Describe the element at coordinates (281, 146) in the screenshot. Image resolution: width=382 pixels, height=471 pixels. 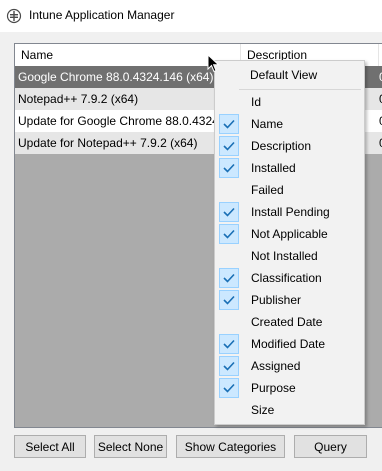
I see `menu-item-label: Description` at that location.